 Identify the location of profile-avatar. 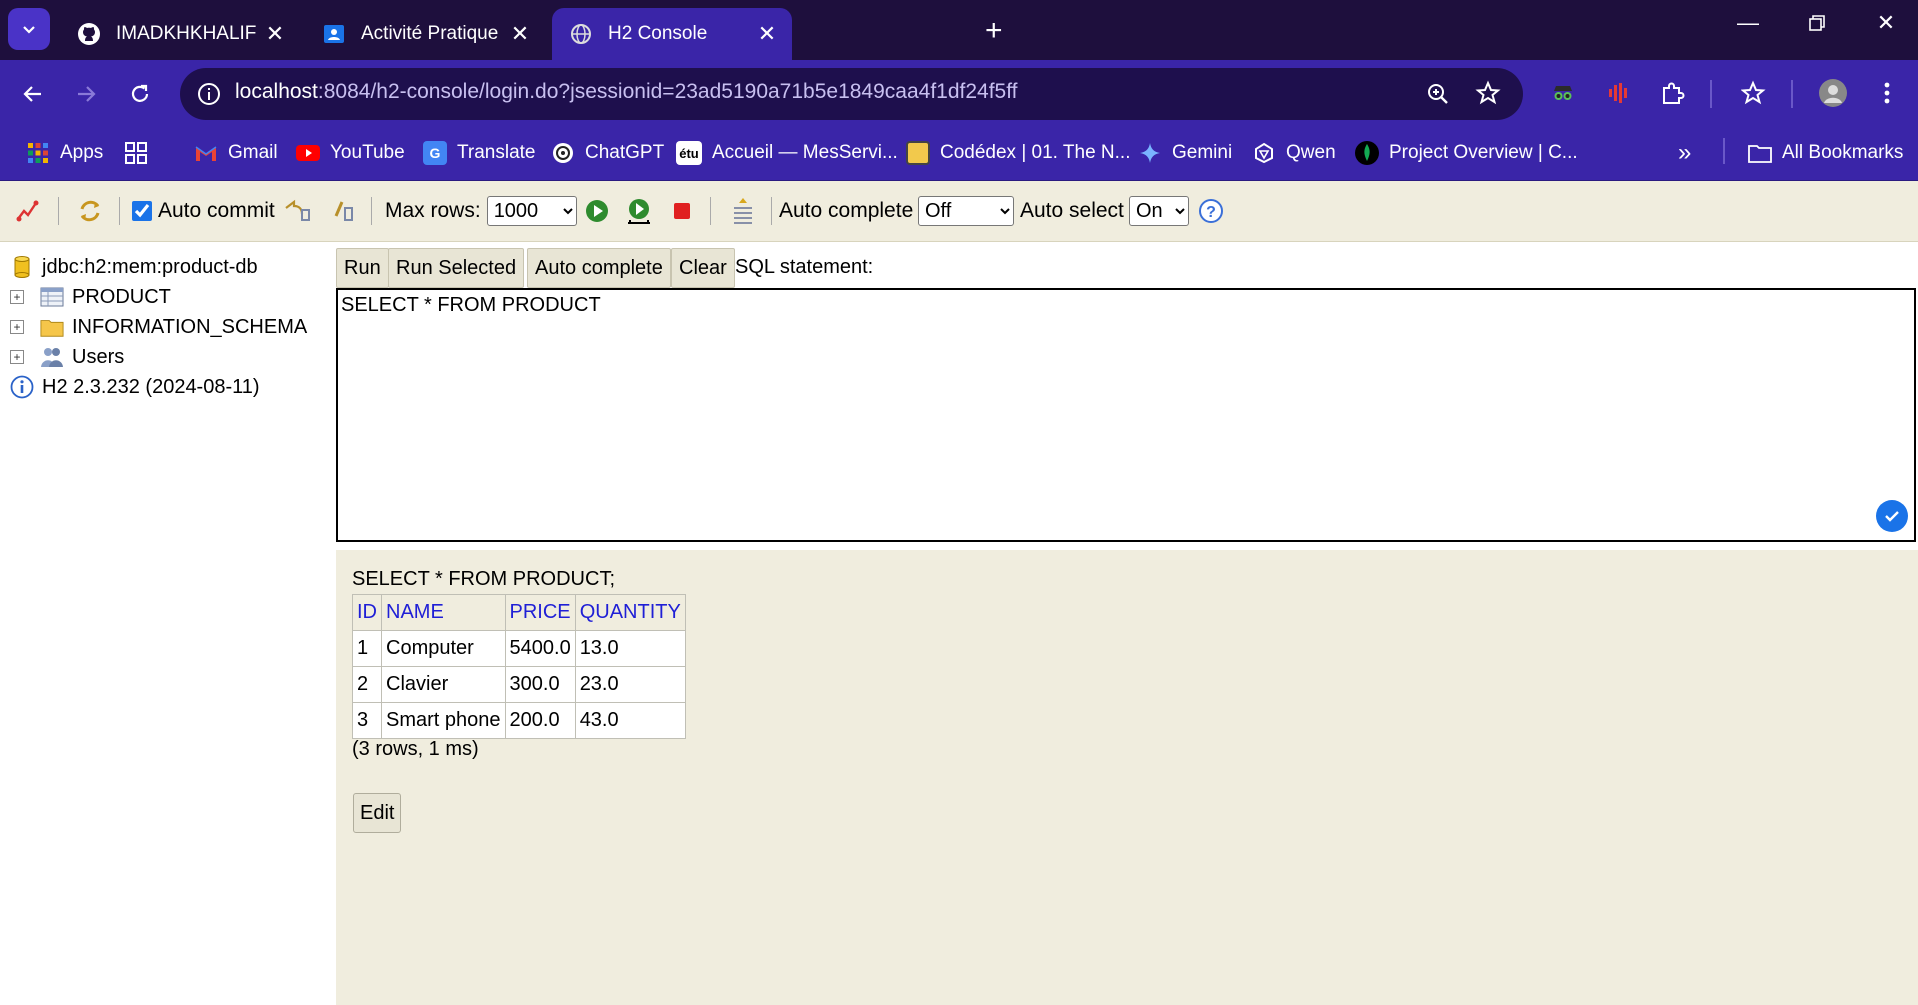
(1833, 93).